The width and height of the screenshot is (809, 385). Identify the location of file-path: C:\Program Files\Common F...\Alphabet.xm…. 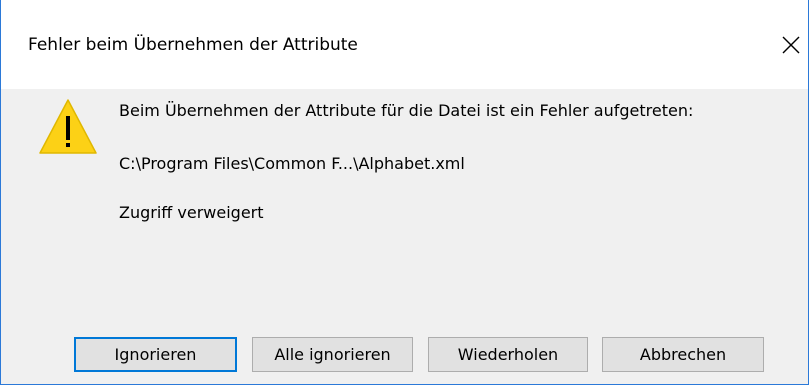
(292, 163).